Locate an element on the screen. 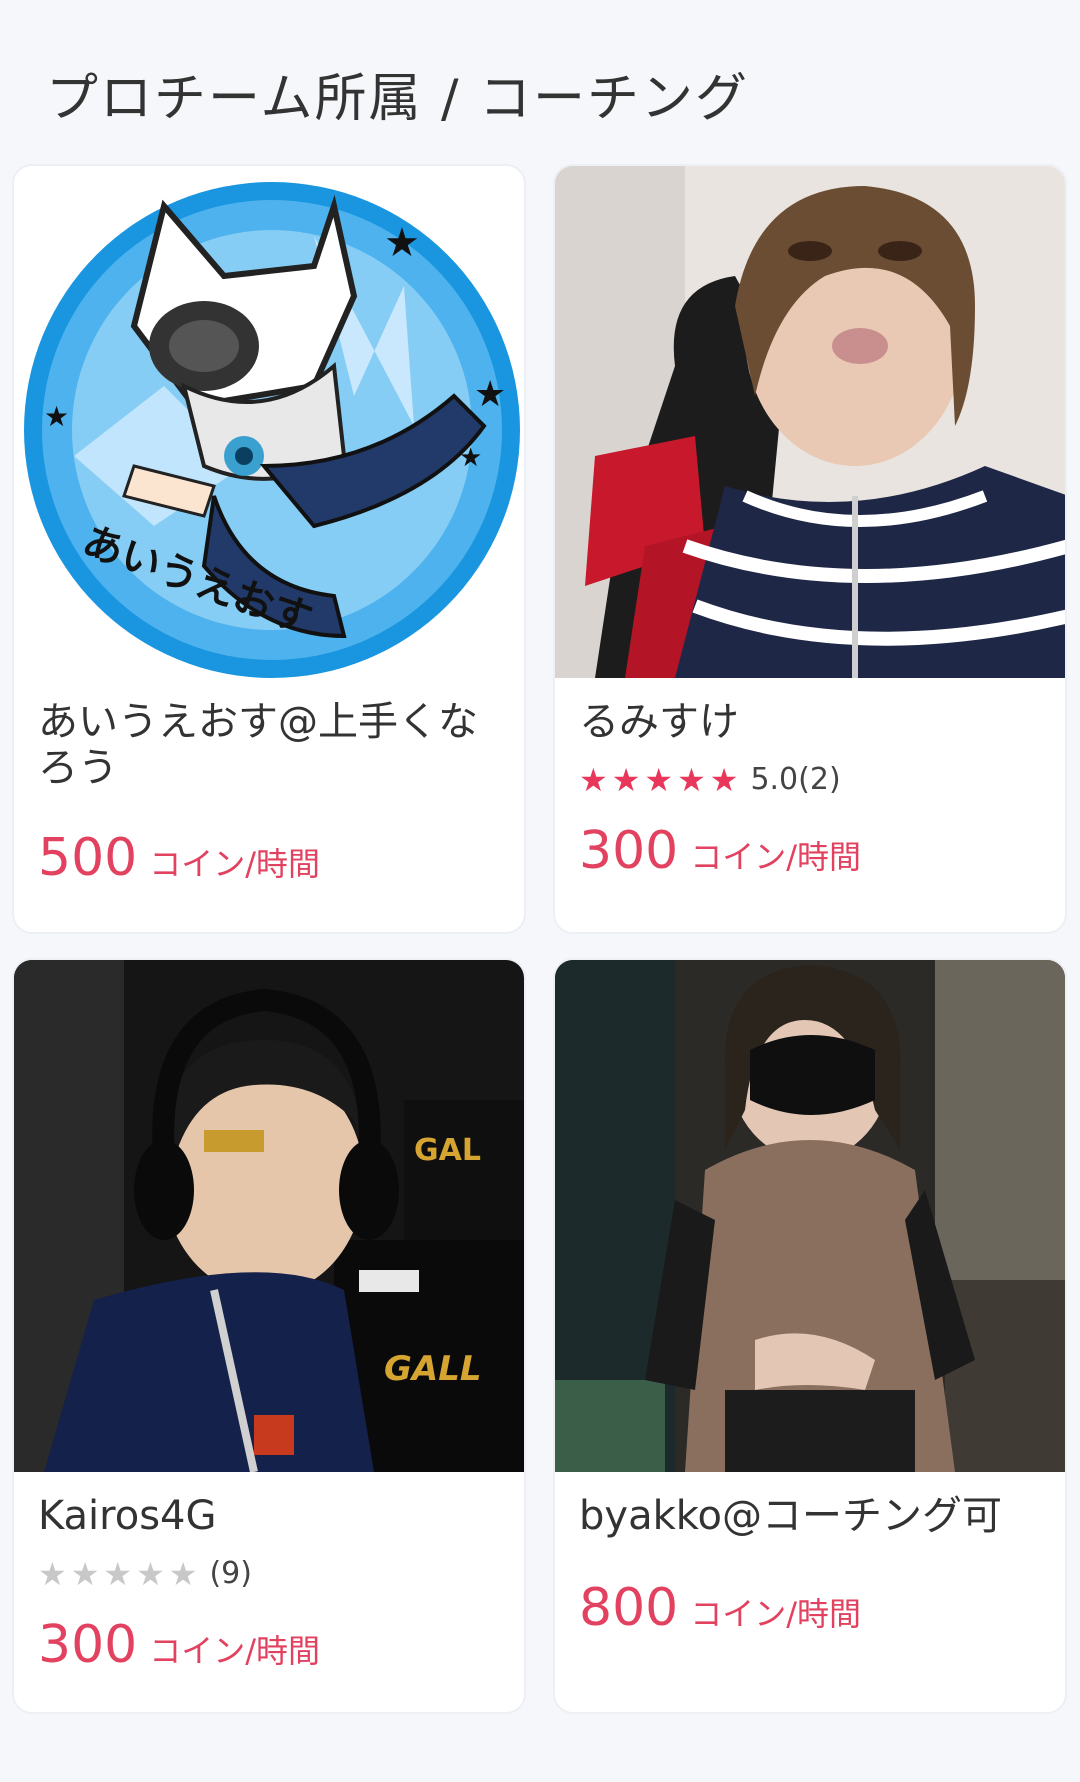 The image size is (1080, 1782). price-amount: 800 is located at coordinates (629, 1608).